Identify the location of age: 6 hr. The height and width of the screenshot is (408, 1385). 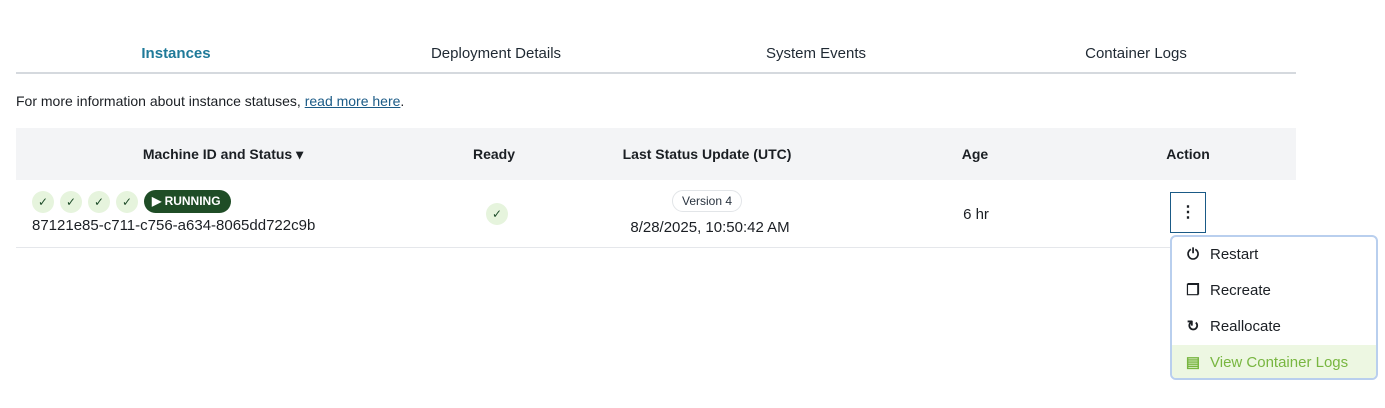
(976, 214).